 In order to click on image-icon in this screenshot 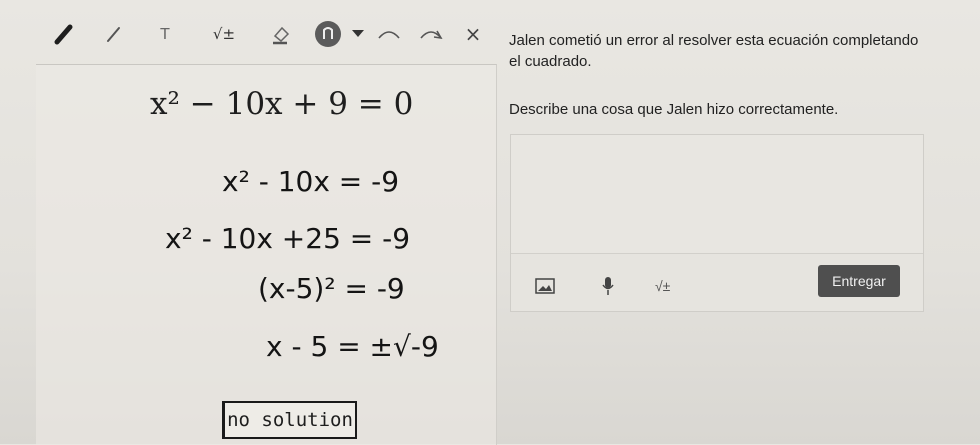, I will do `click(545, 286)`.